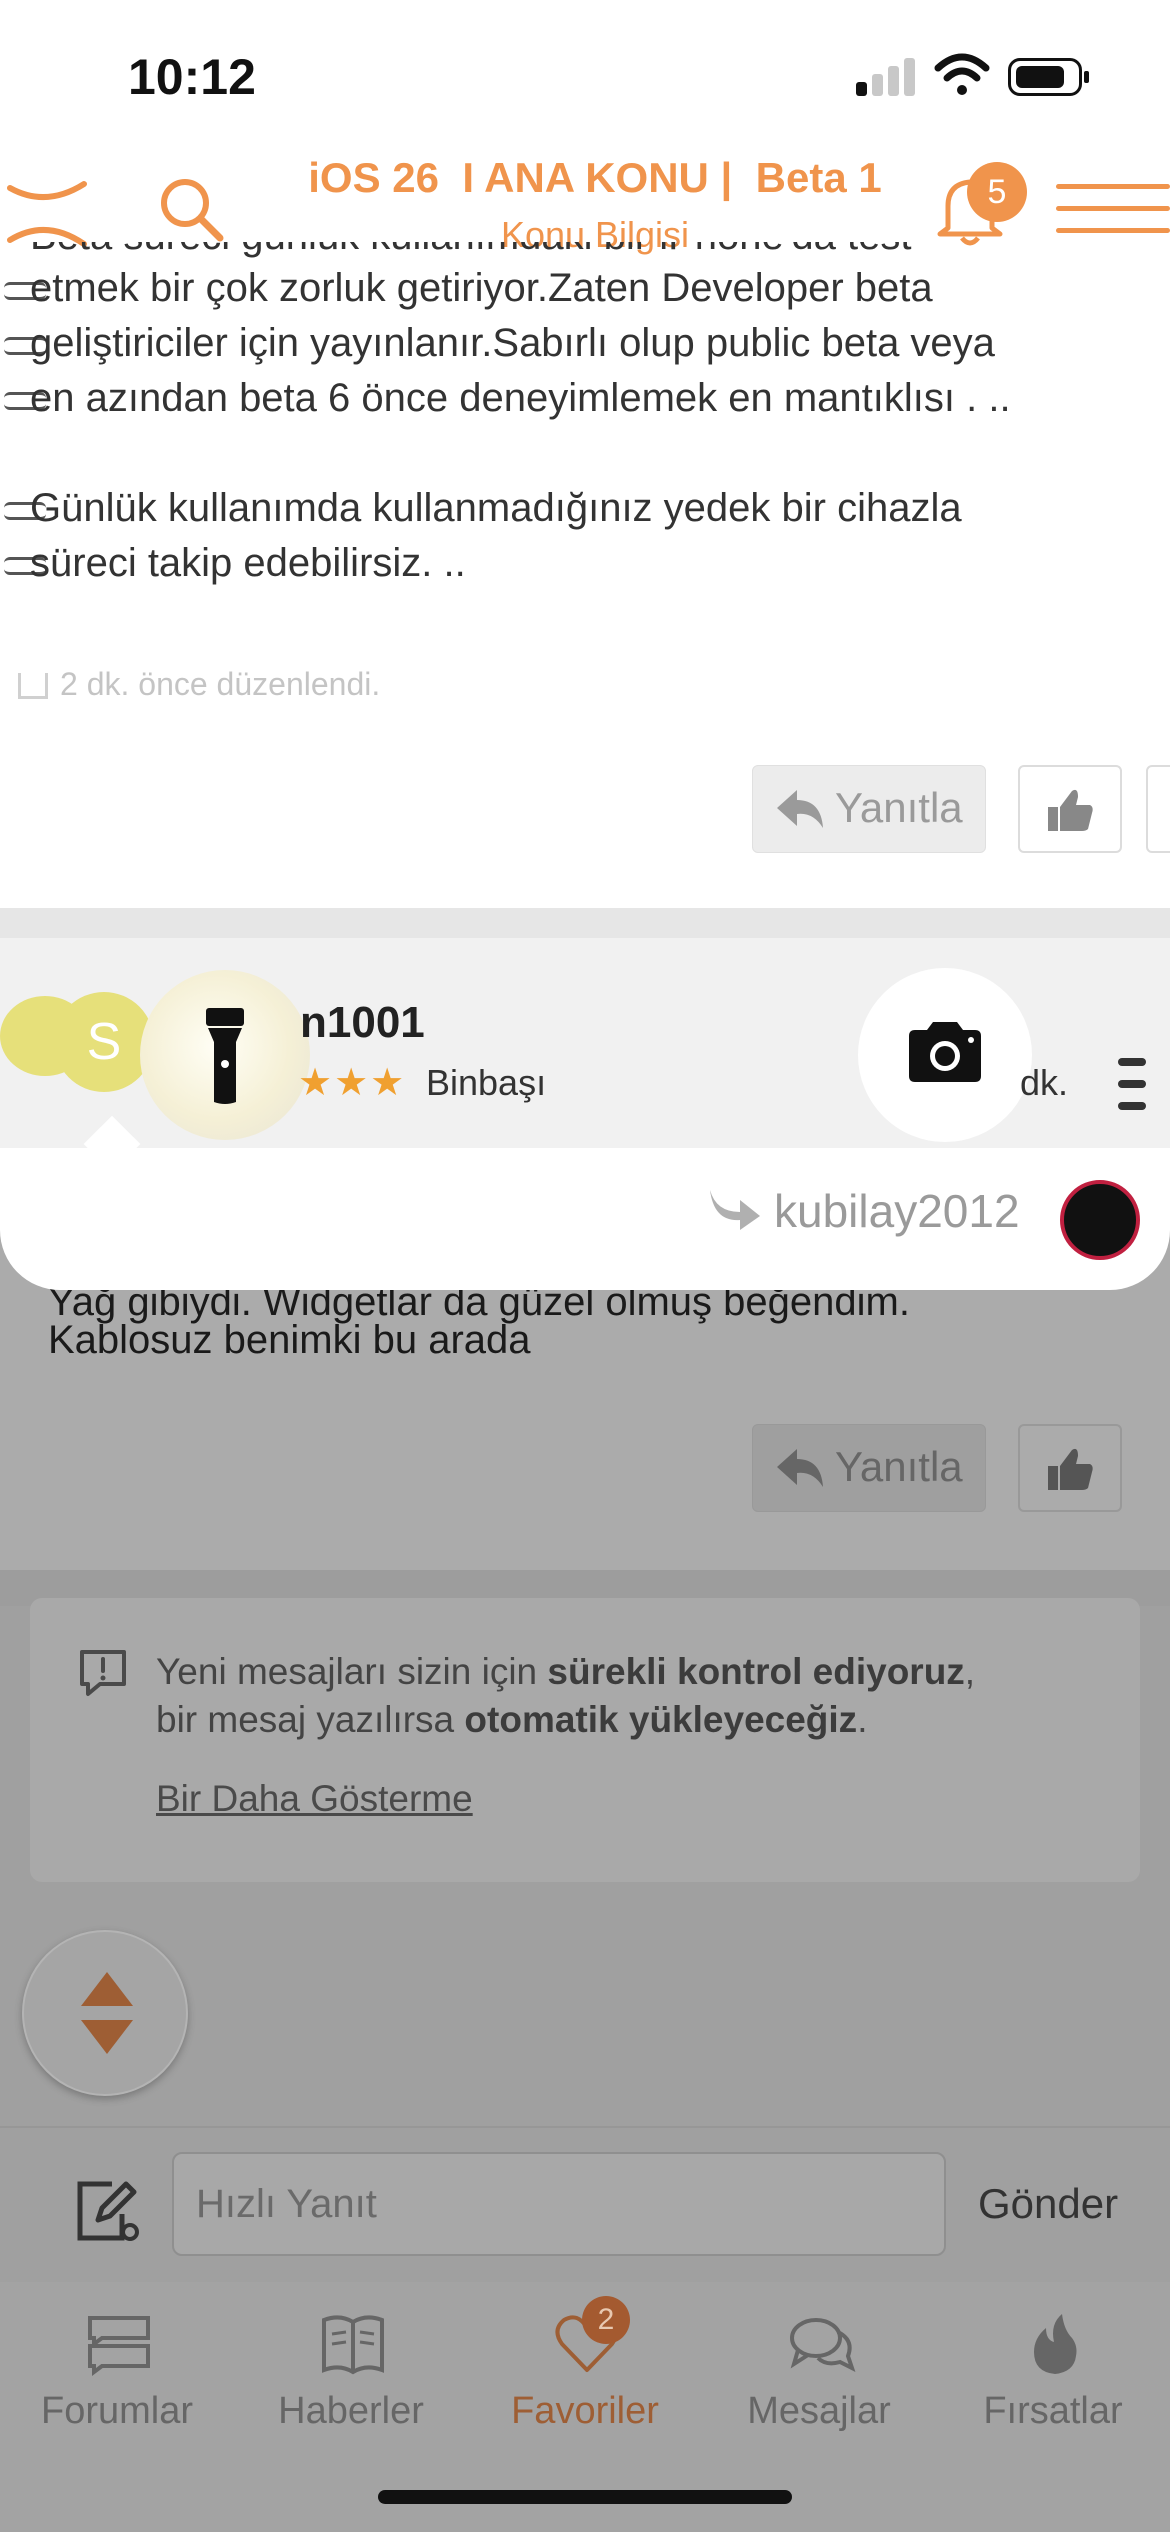 This screenshot has width=1170, height=2532. Describe the element at coordinates (192, 77) in the screenshot. I see `status-time: 10:12` at that location.